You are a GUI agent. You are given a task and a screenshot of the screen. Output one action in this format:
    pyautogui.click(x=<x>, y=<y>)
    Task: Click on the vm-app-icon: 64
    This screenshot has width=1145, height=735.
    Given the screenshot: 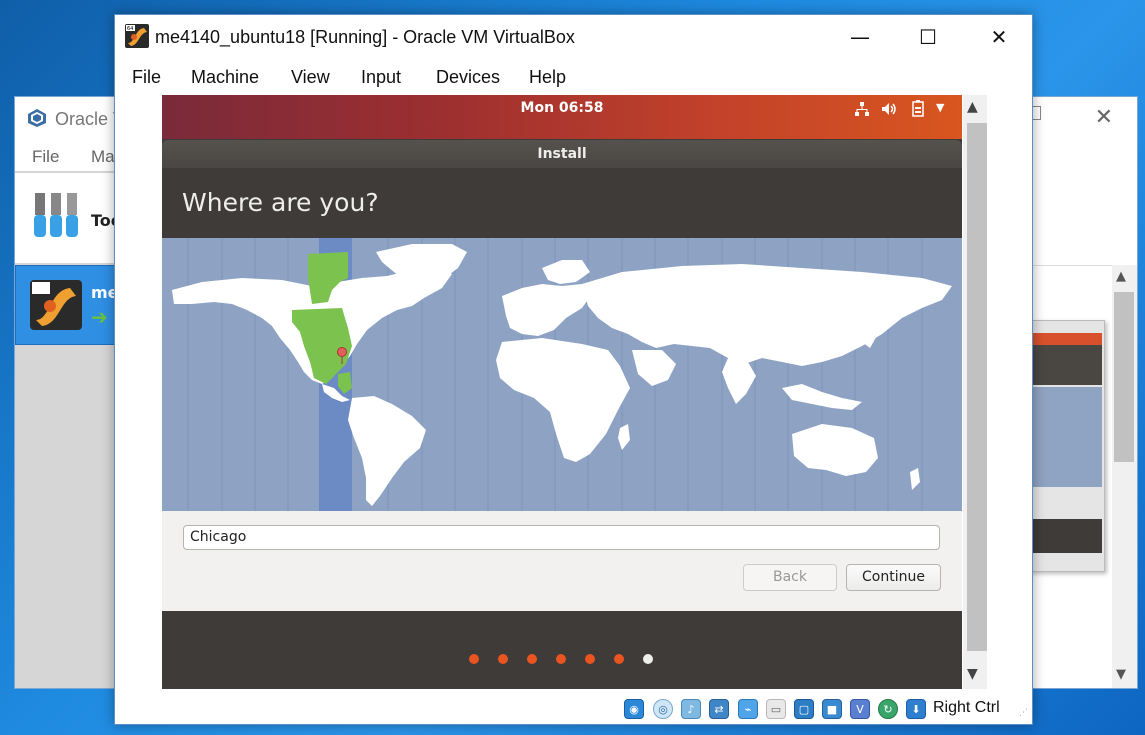 What is the action you would take?
    pyautogui.click(x=137, y=36)
    